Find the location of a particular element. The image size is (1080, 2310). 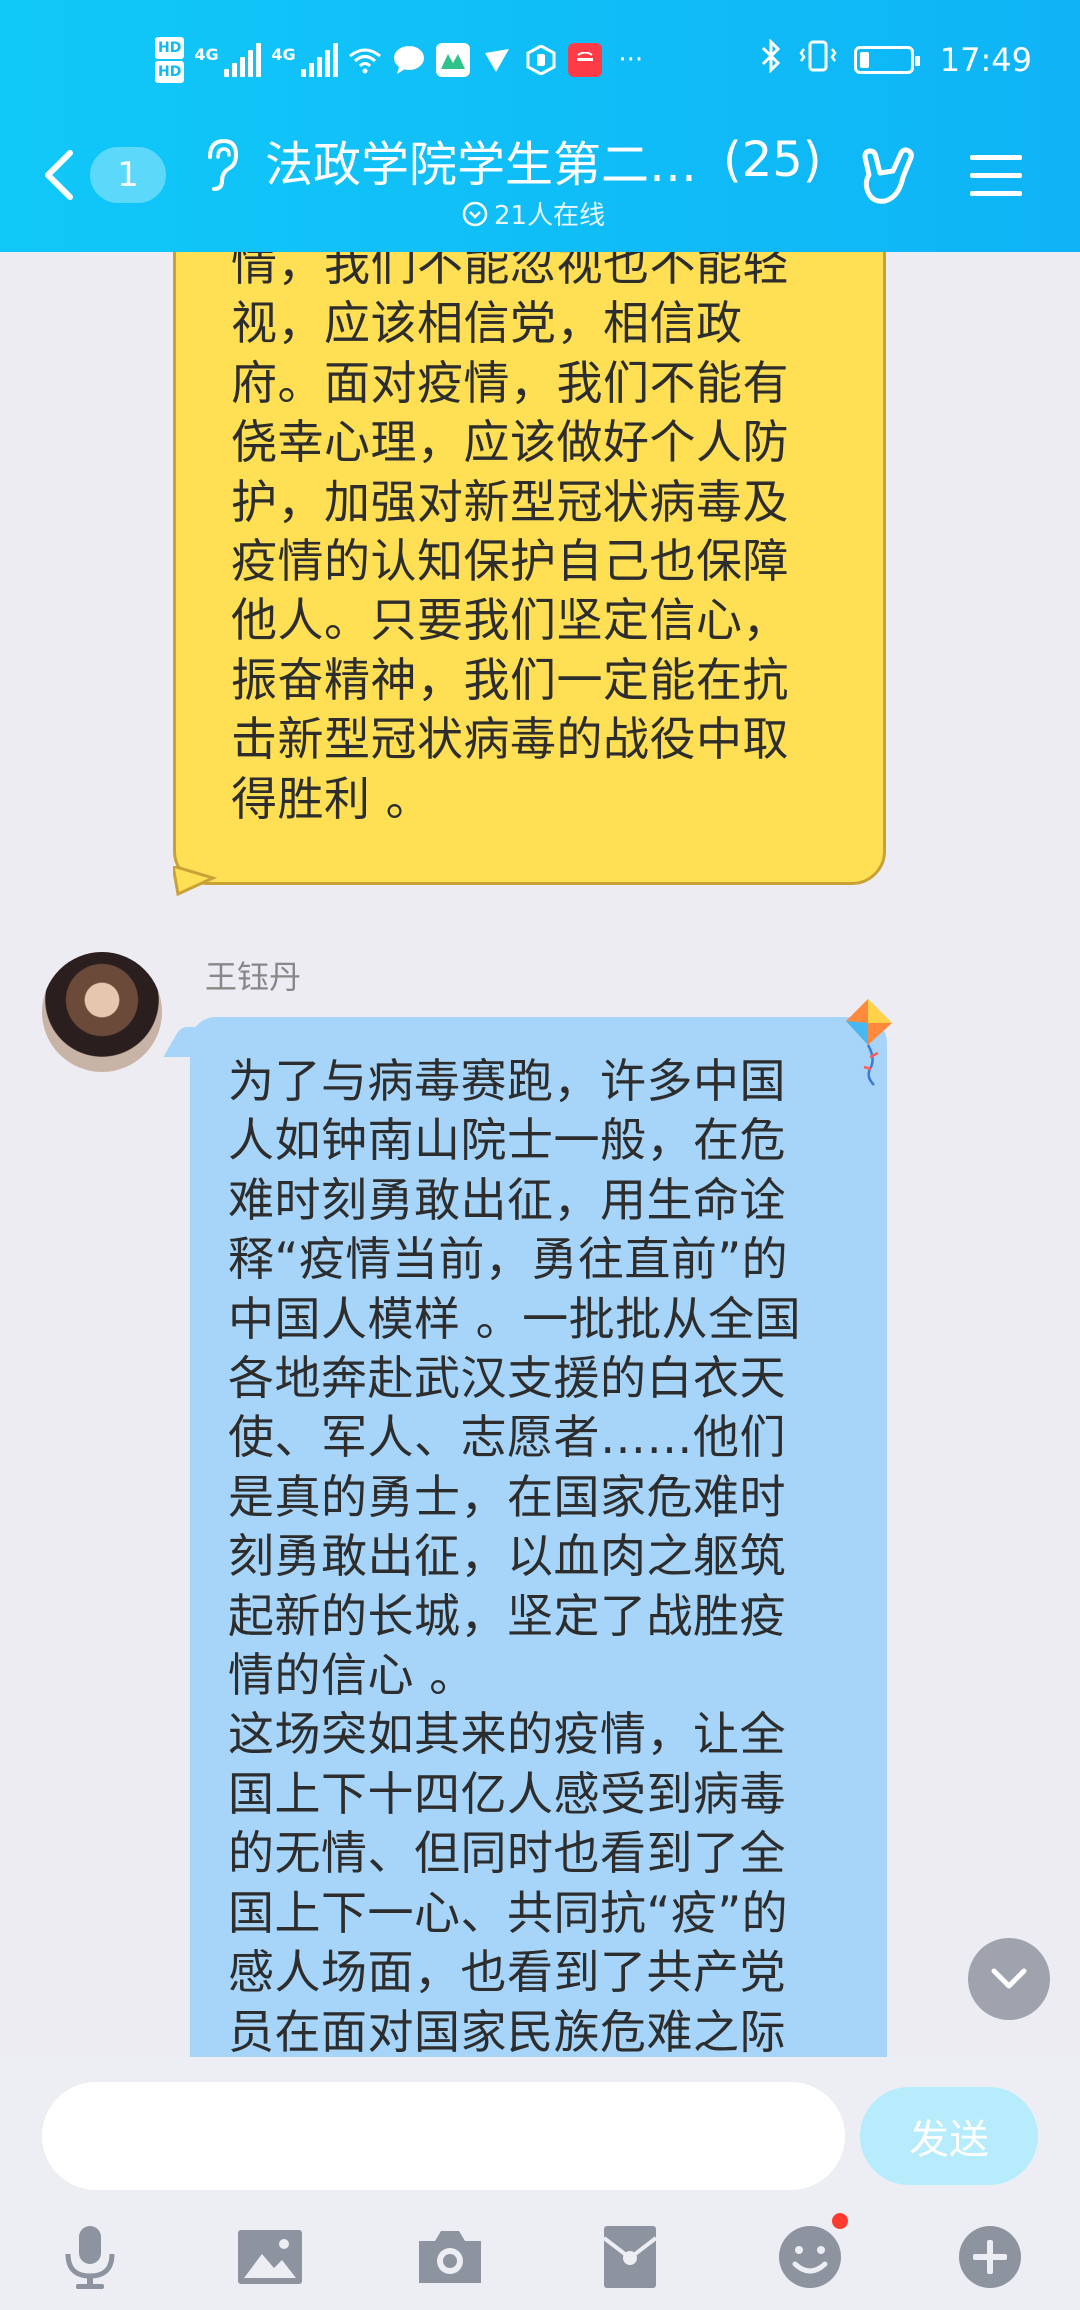

huawei-icon is located at coordinates (585, 60).